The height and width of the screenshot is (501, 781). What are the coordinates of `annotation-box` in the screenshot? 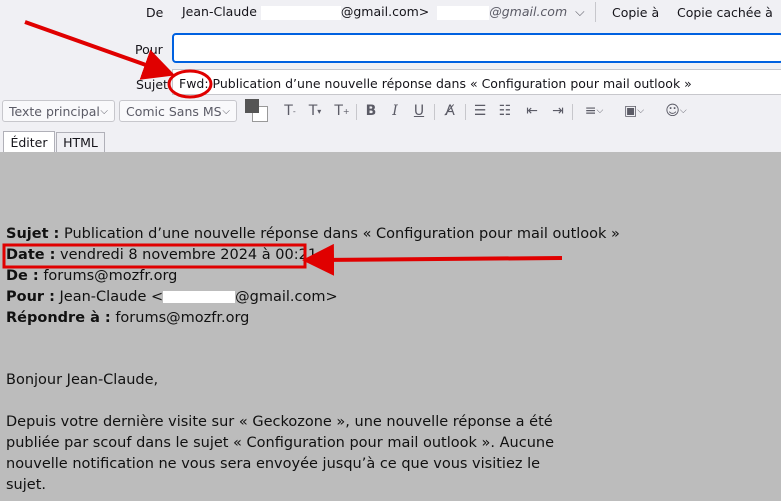 It's located at (154, 256).